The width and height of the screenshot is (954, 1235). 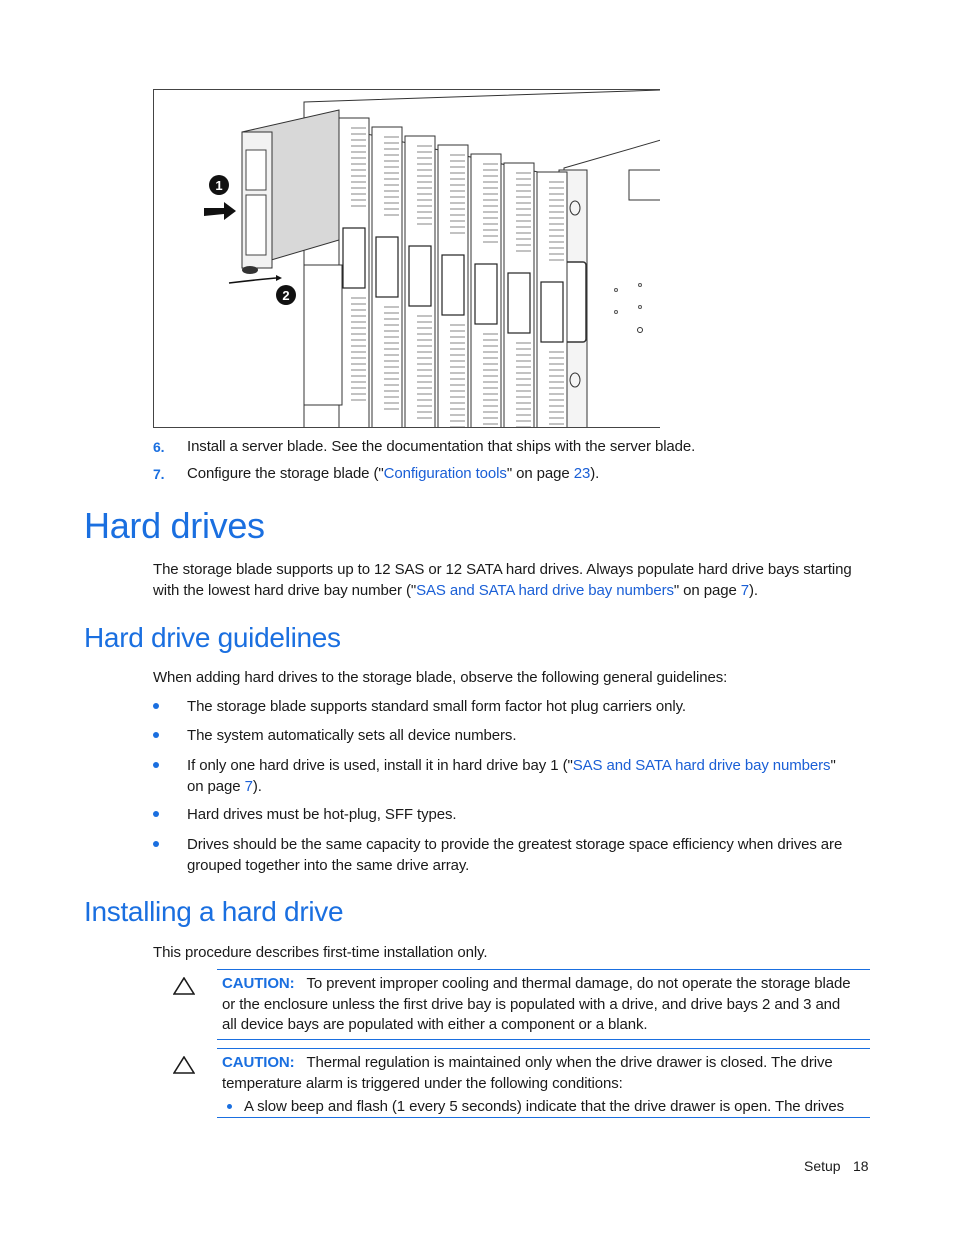 I want to click on step-number: 6., so click(x=159, y=447).